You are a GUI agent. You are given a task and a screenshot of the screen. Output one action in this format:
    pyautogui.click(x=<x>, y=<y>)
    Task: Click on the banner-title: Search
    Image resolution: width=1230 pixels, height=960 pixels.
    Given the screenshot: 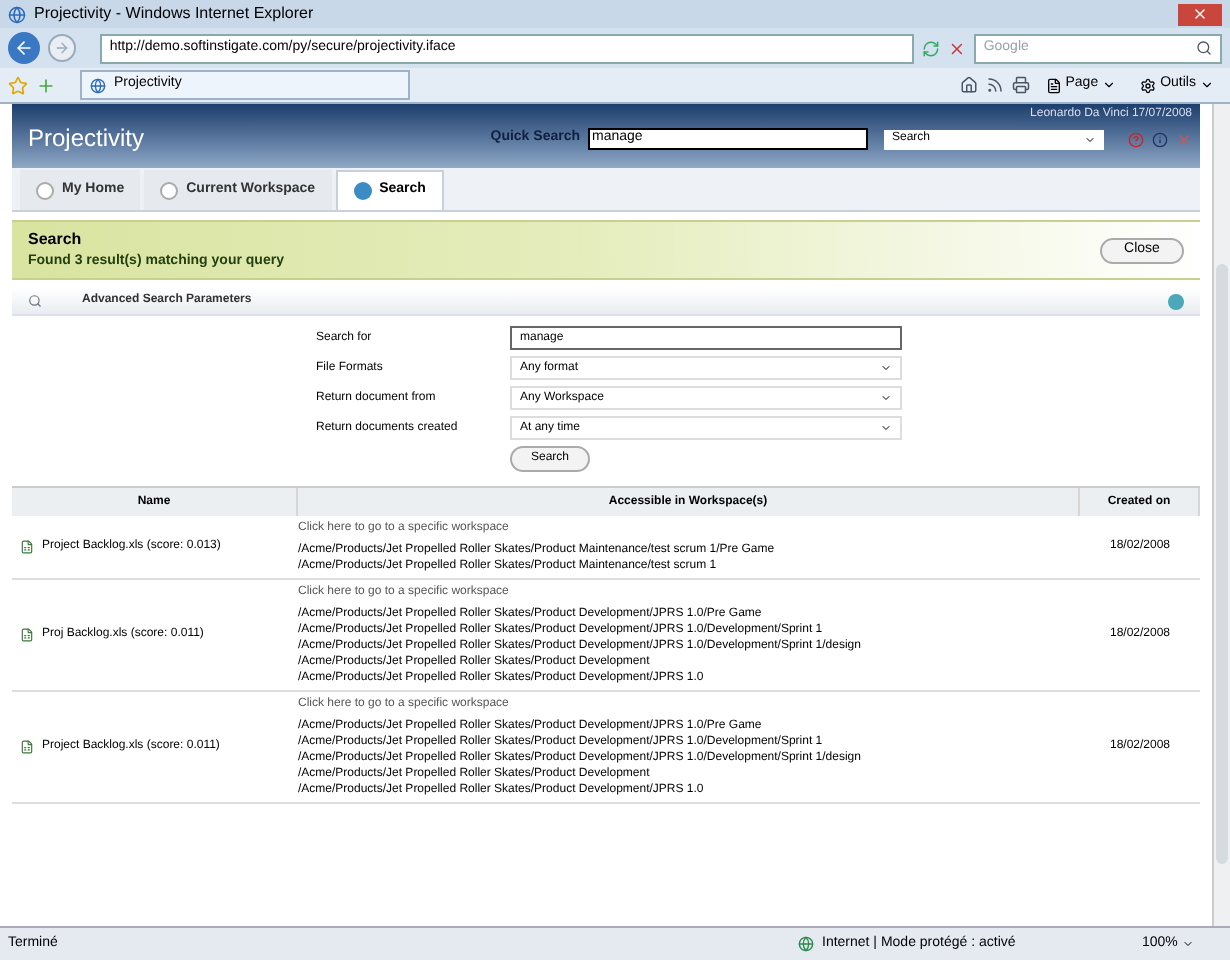 What is the action you would take?
    pyautogui.click(x=56, y=239)
    